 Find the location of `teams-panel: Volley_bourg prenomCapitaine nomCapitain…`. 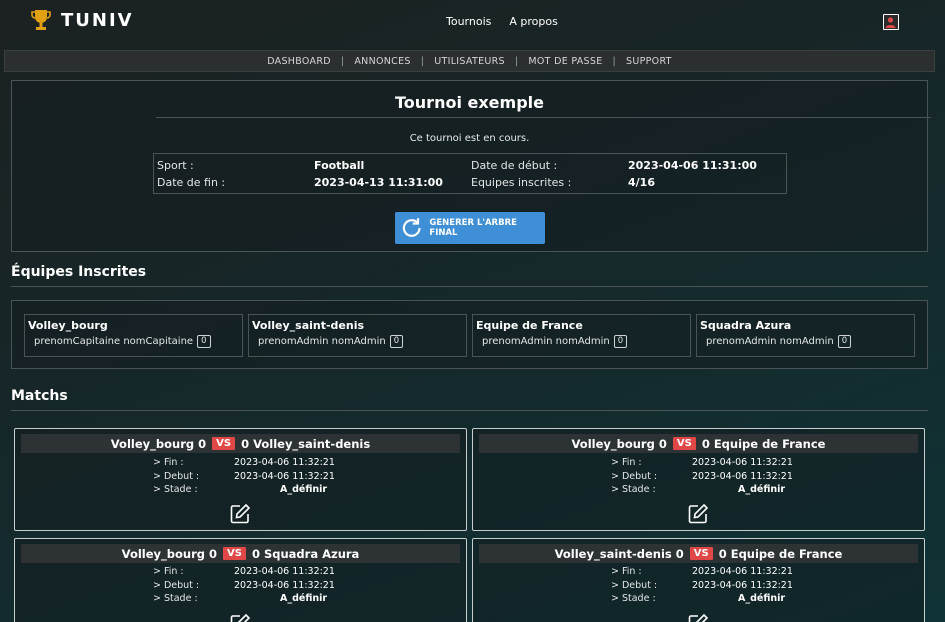

teams-panel: Volley_bourg prenomCapitaine nomCapitain… is located at coordinates (469, 334).